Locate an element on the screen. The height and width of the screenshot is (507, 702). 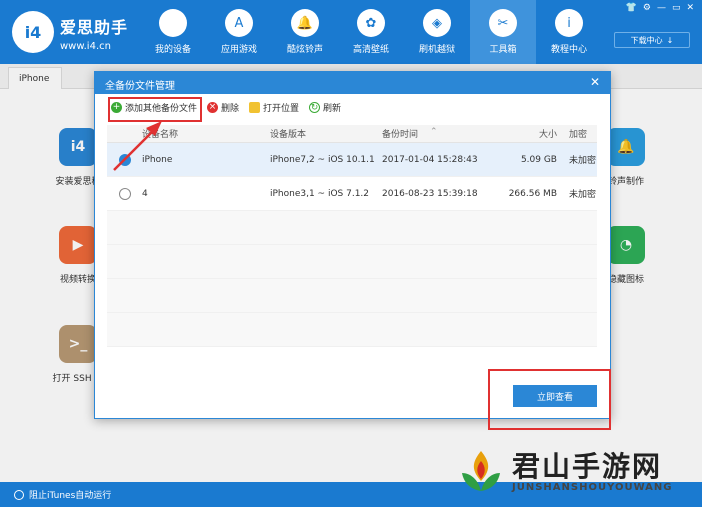
nav-ringtones: 🔔 酷炫铃声 is located at coordinates (305, 32).